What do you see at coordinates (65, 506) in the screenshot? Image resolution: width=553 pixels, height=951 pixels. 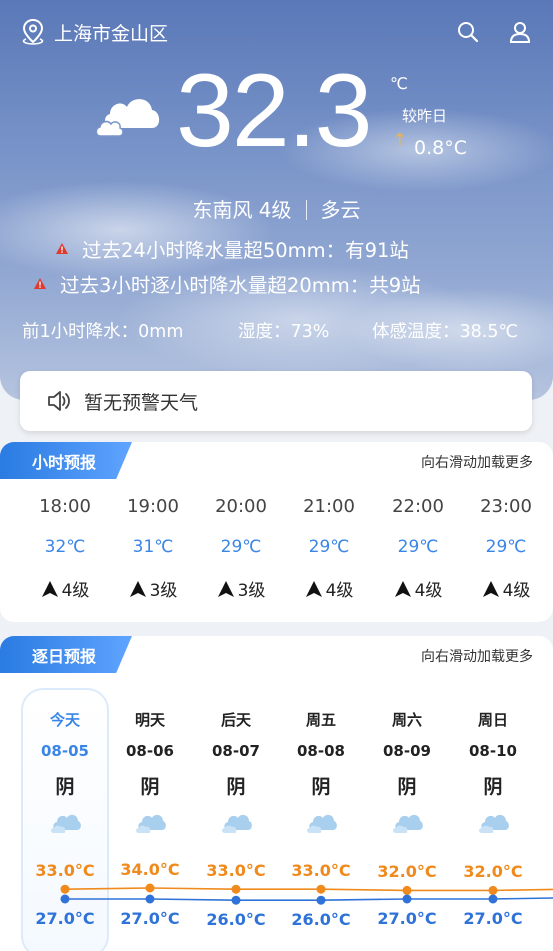 I see `hour-time: 18:00` at bounding box center [65, 506].